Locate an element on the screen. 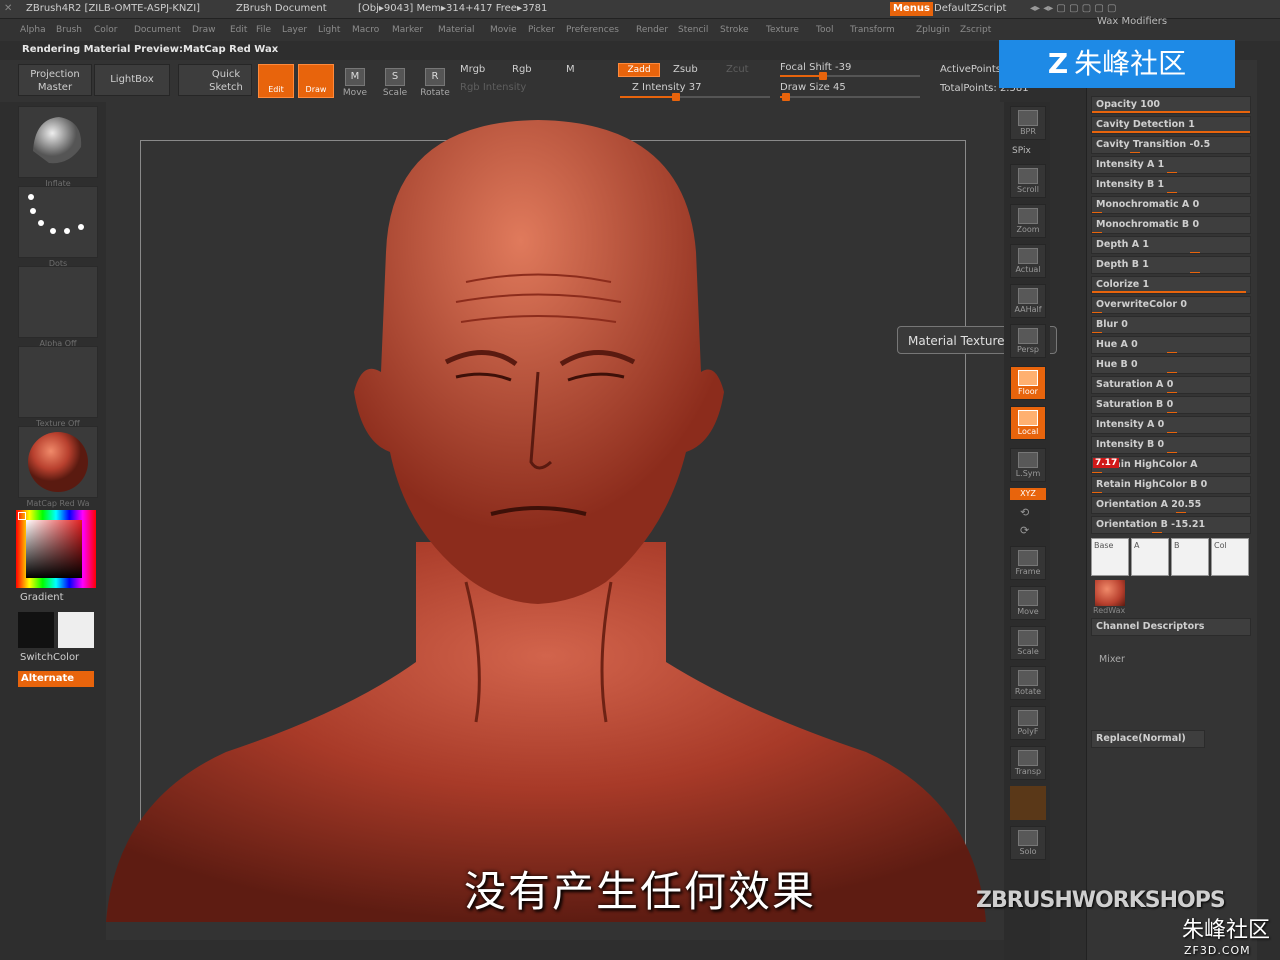  menu-item-material: Material is located at coordinates (456, 30).